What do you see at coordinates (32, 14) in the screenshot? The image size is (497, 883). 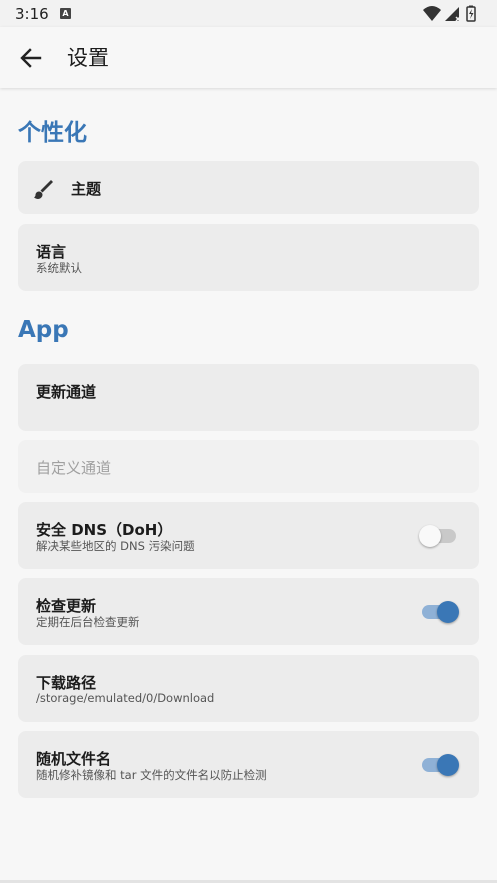 I see `status-time: 3:16` at bounding box center [32, 14].